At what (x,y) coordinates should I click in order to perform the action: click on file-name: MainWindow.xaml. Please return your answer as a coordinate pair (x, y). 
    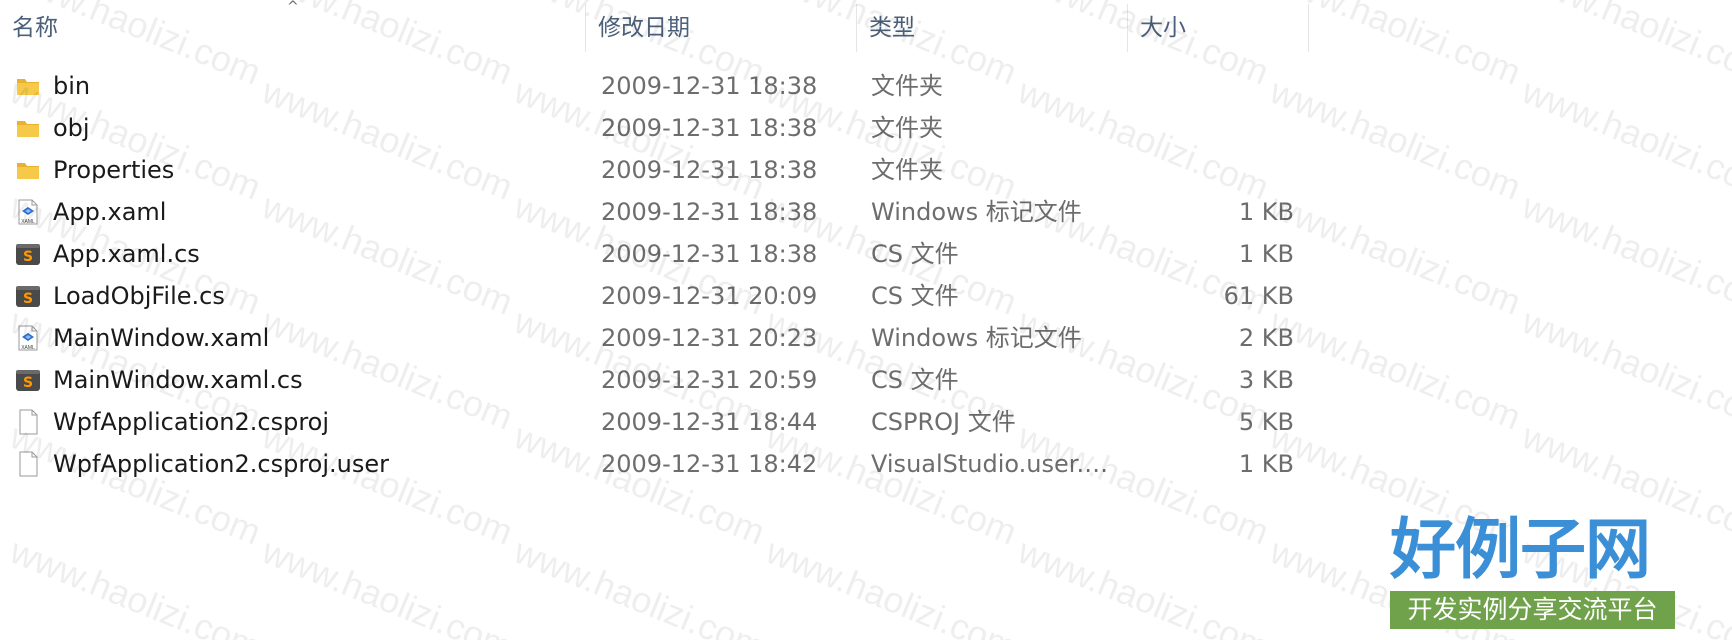
    Looking at the image, I should click on (161, 338).